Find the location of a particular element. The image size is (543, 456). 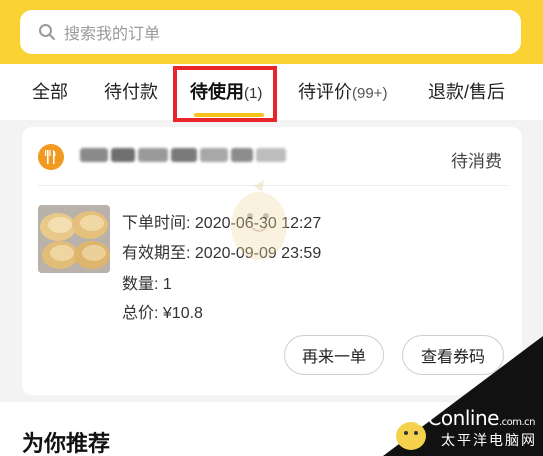

tab-label: 全部 is located at coordinates (50, 92).